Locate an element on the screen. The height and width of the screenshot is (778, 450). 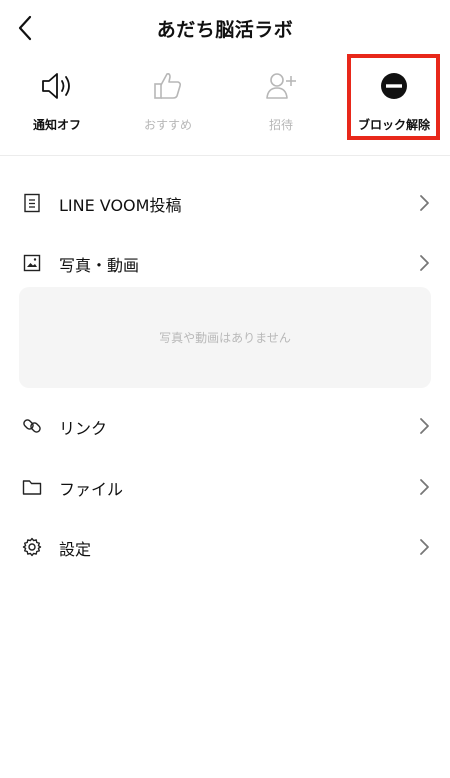
link-icon is located at coordinates (32, 426).